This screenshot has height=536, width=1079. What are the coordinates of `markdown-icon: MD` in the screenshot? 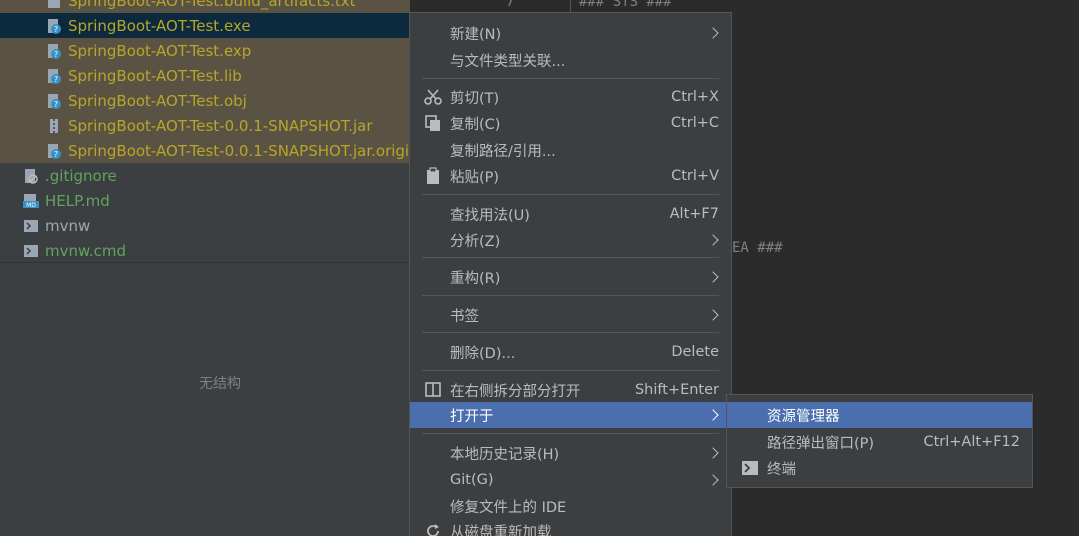 It's located at (31, 201).